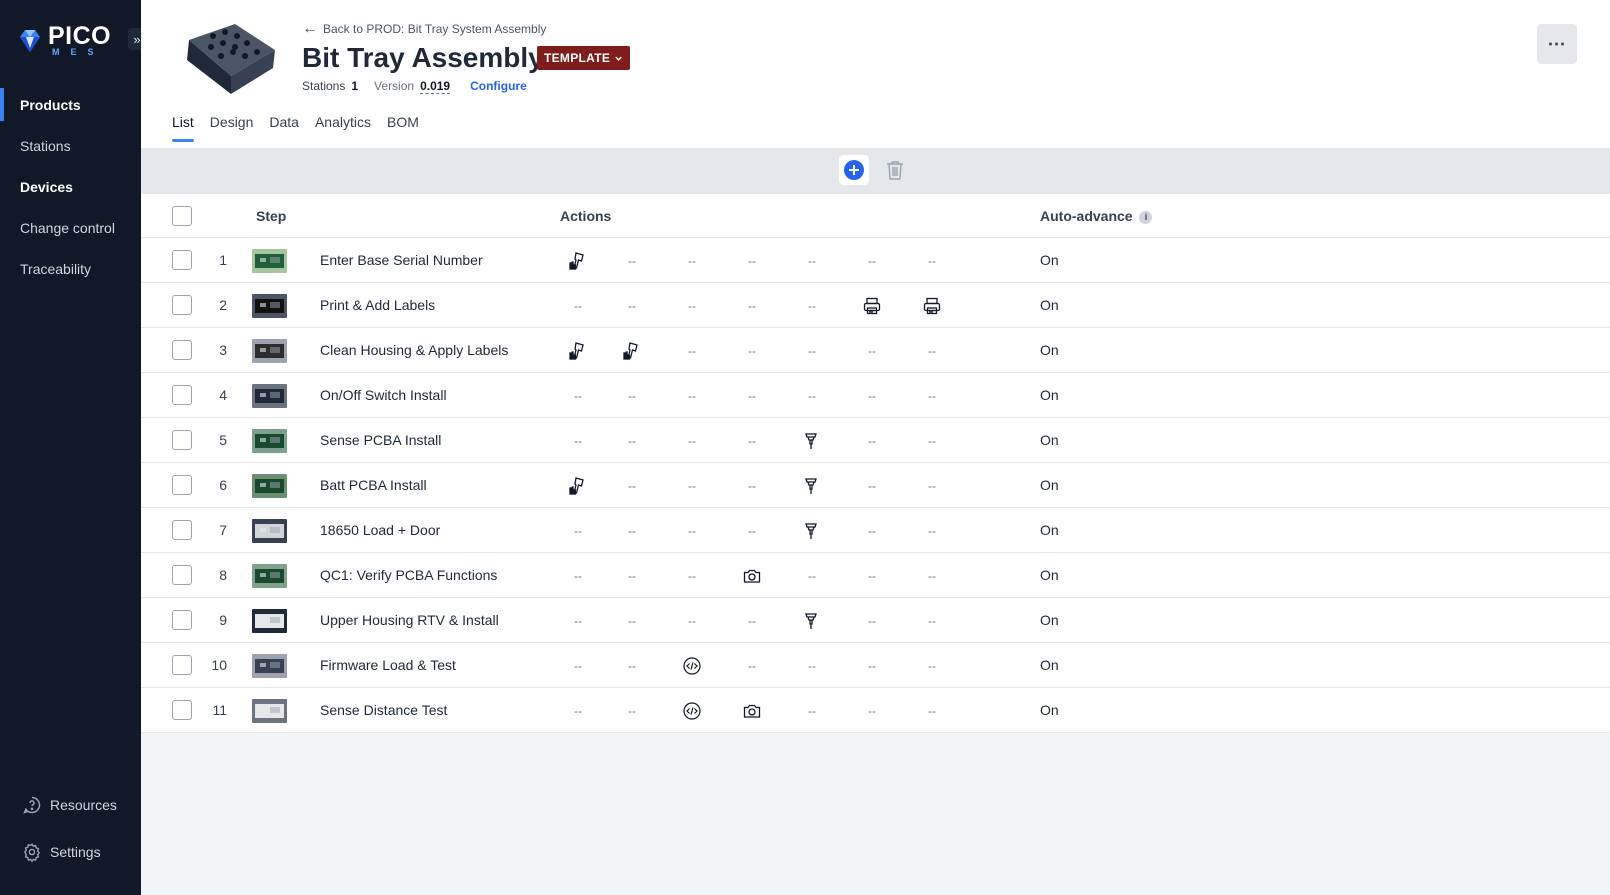 The image size is (1610, 895). What do you see at coordinates (409, 620) in the screenshot?
I see `step-name: Upper Housing RTV & Install` at bounding box center [409, 620].